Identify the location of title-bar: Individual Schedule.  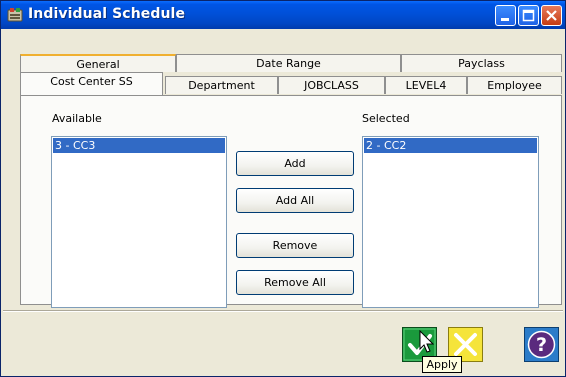
(283, 15).